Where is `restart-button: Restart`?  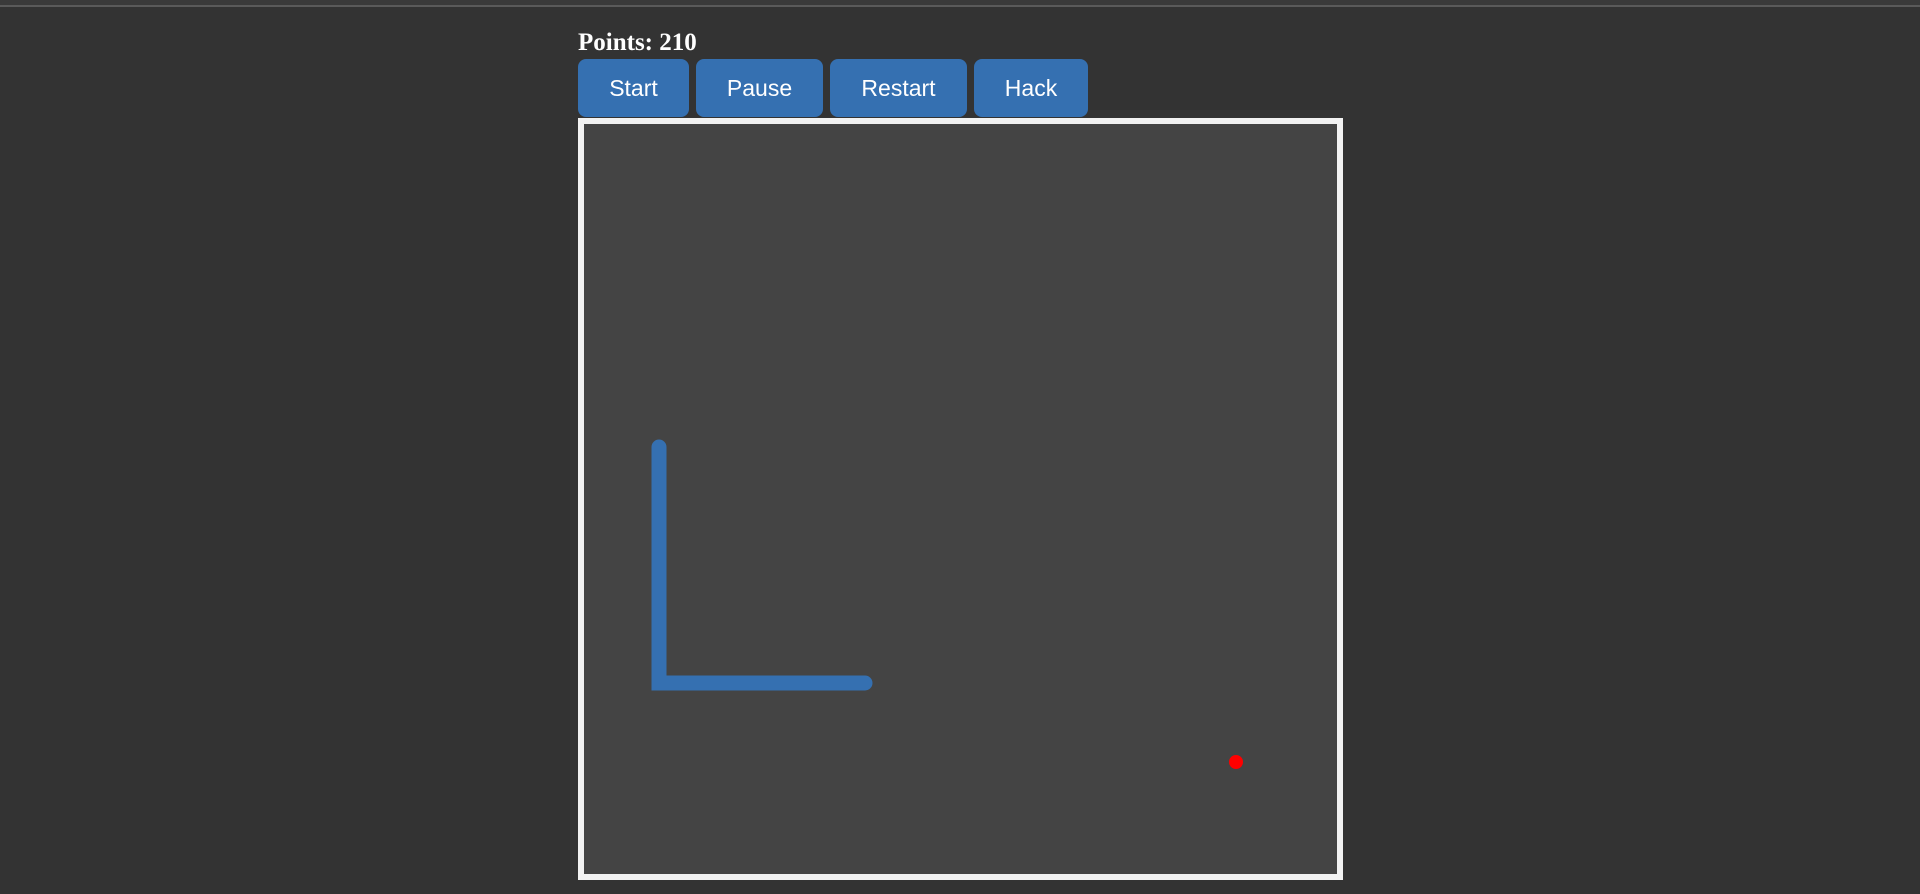
restart-button: Restart is located at coordinates (898, 88).